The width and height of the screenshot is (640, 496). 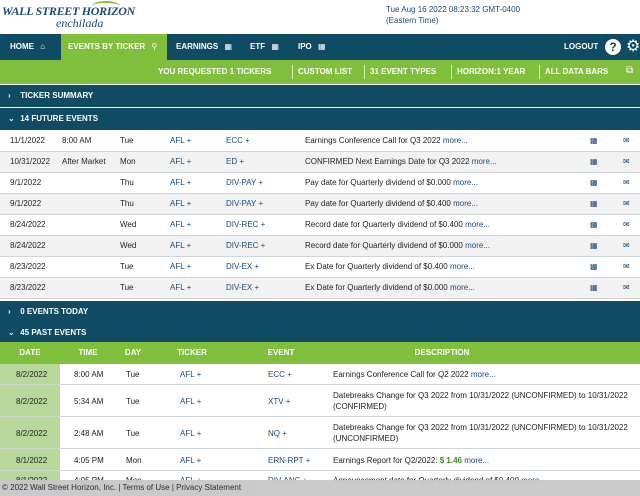 I want to click on filter-requested-tickers: YOU REQUESTED 1 TICKERS, so click(x=214, y=72).